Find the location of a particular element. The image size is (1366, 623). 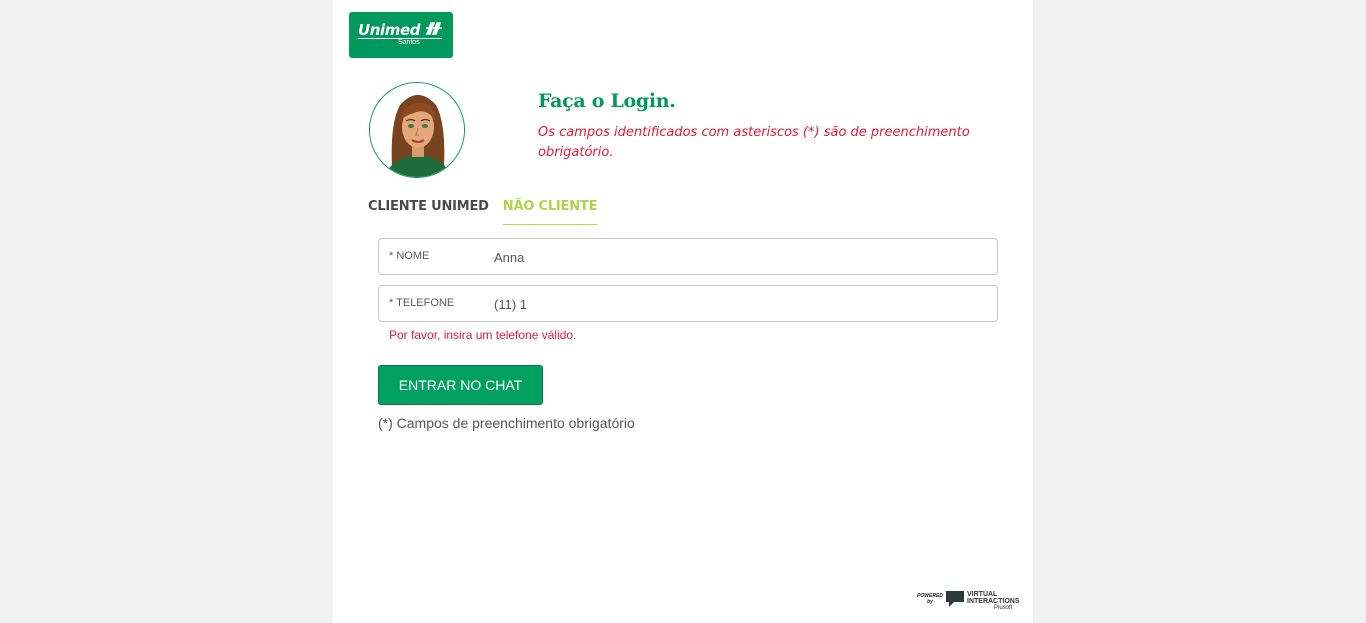

avatar is located at coordinates (417, 130).